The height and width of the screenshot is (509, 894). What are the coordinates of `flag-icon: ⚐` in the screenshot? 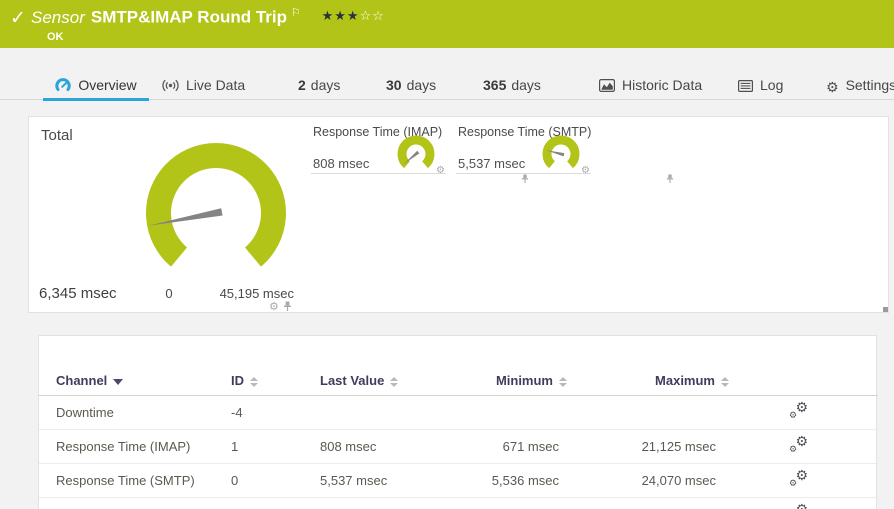 It's located at (296, 13).